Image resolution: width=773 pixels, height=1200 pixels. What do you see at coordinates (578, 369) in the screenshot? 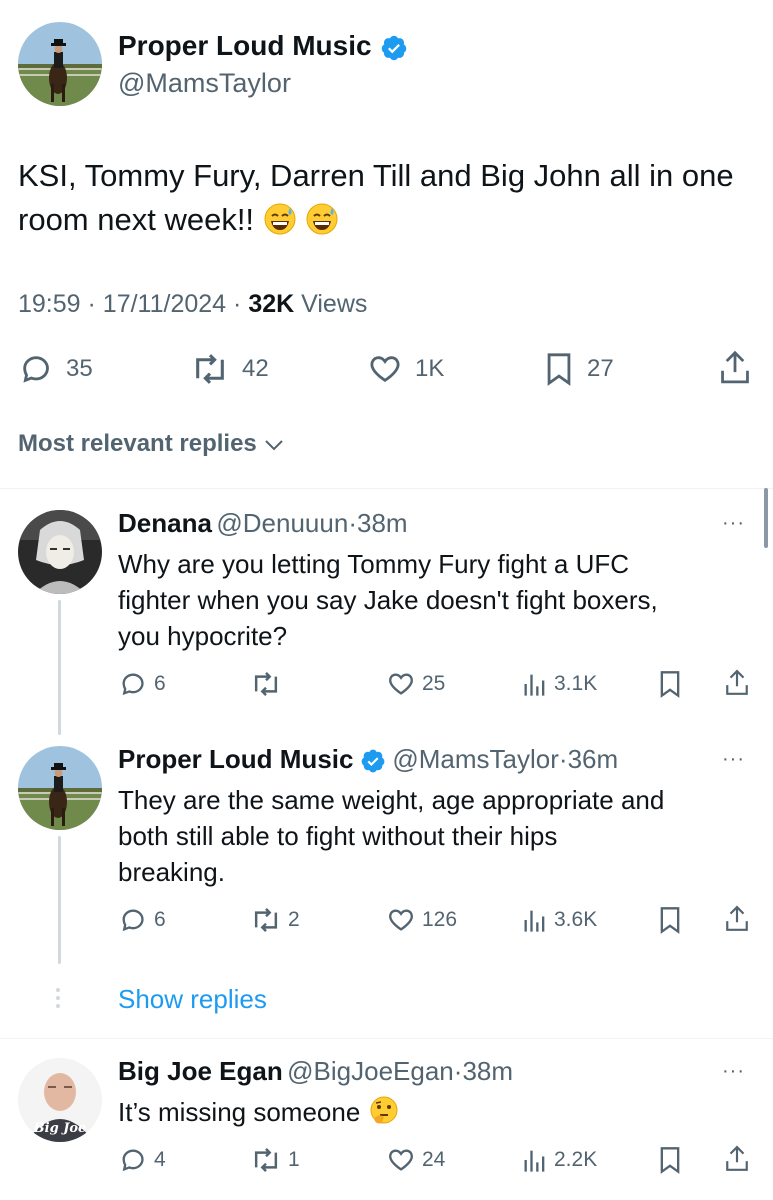
I see `bookmark-button: 27` at bounding box center [578, 369].